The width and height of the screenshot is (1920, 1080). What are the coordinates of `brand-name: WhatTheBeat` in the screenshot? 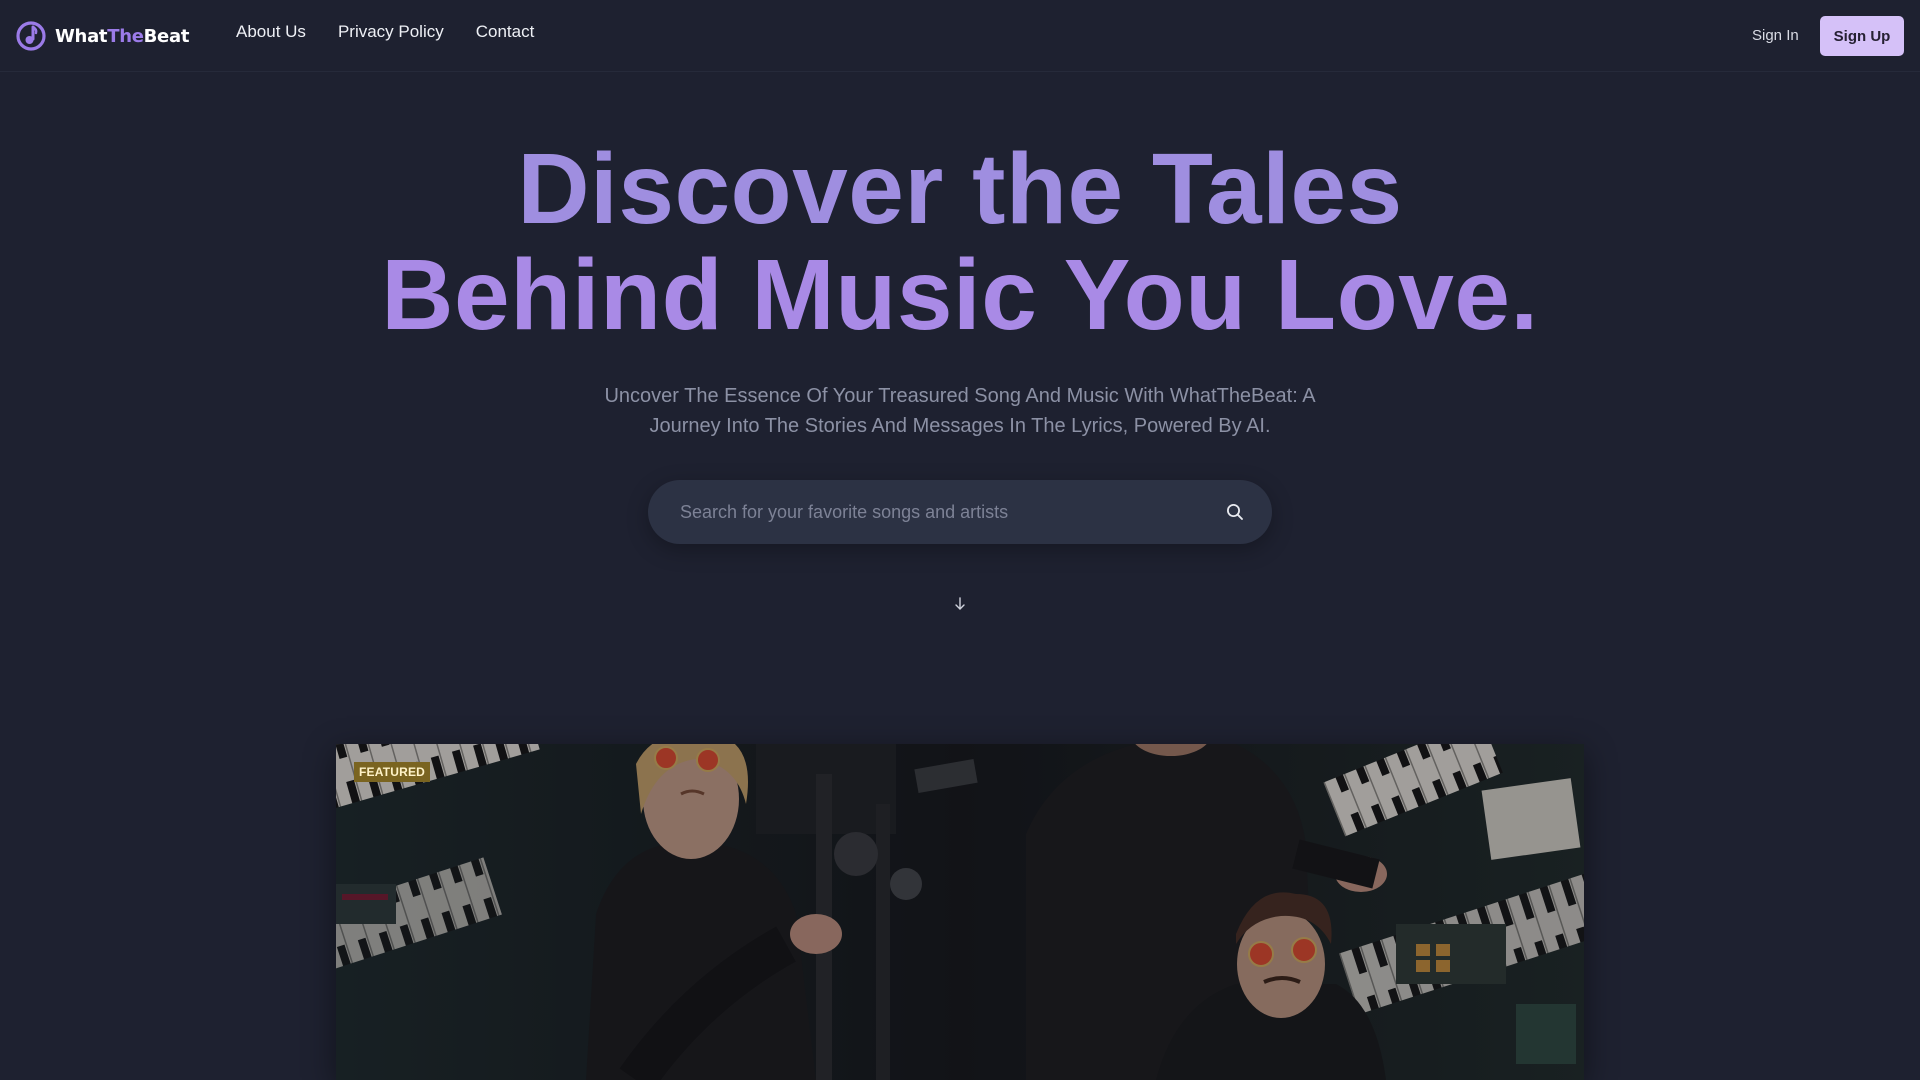 It's located at (122, 36).